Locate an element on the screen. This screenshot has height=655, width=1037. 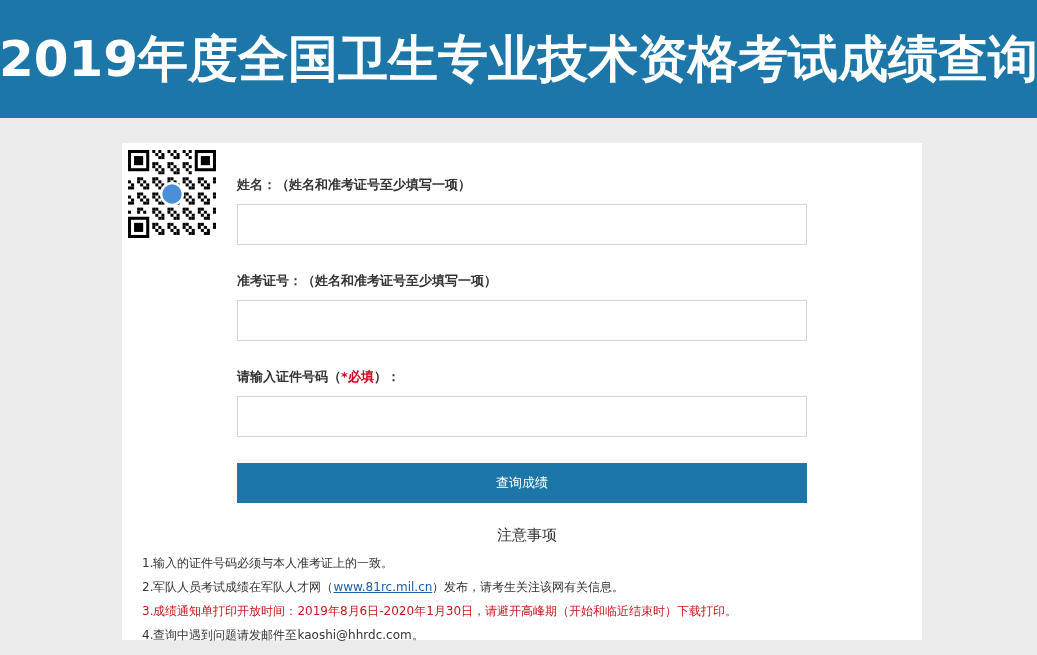
page-title: 2019年度全国卫生专业技术资格考试成绩查询 is located at coordinates (518, 59).